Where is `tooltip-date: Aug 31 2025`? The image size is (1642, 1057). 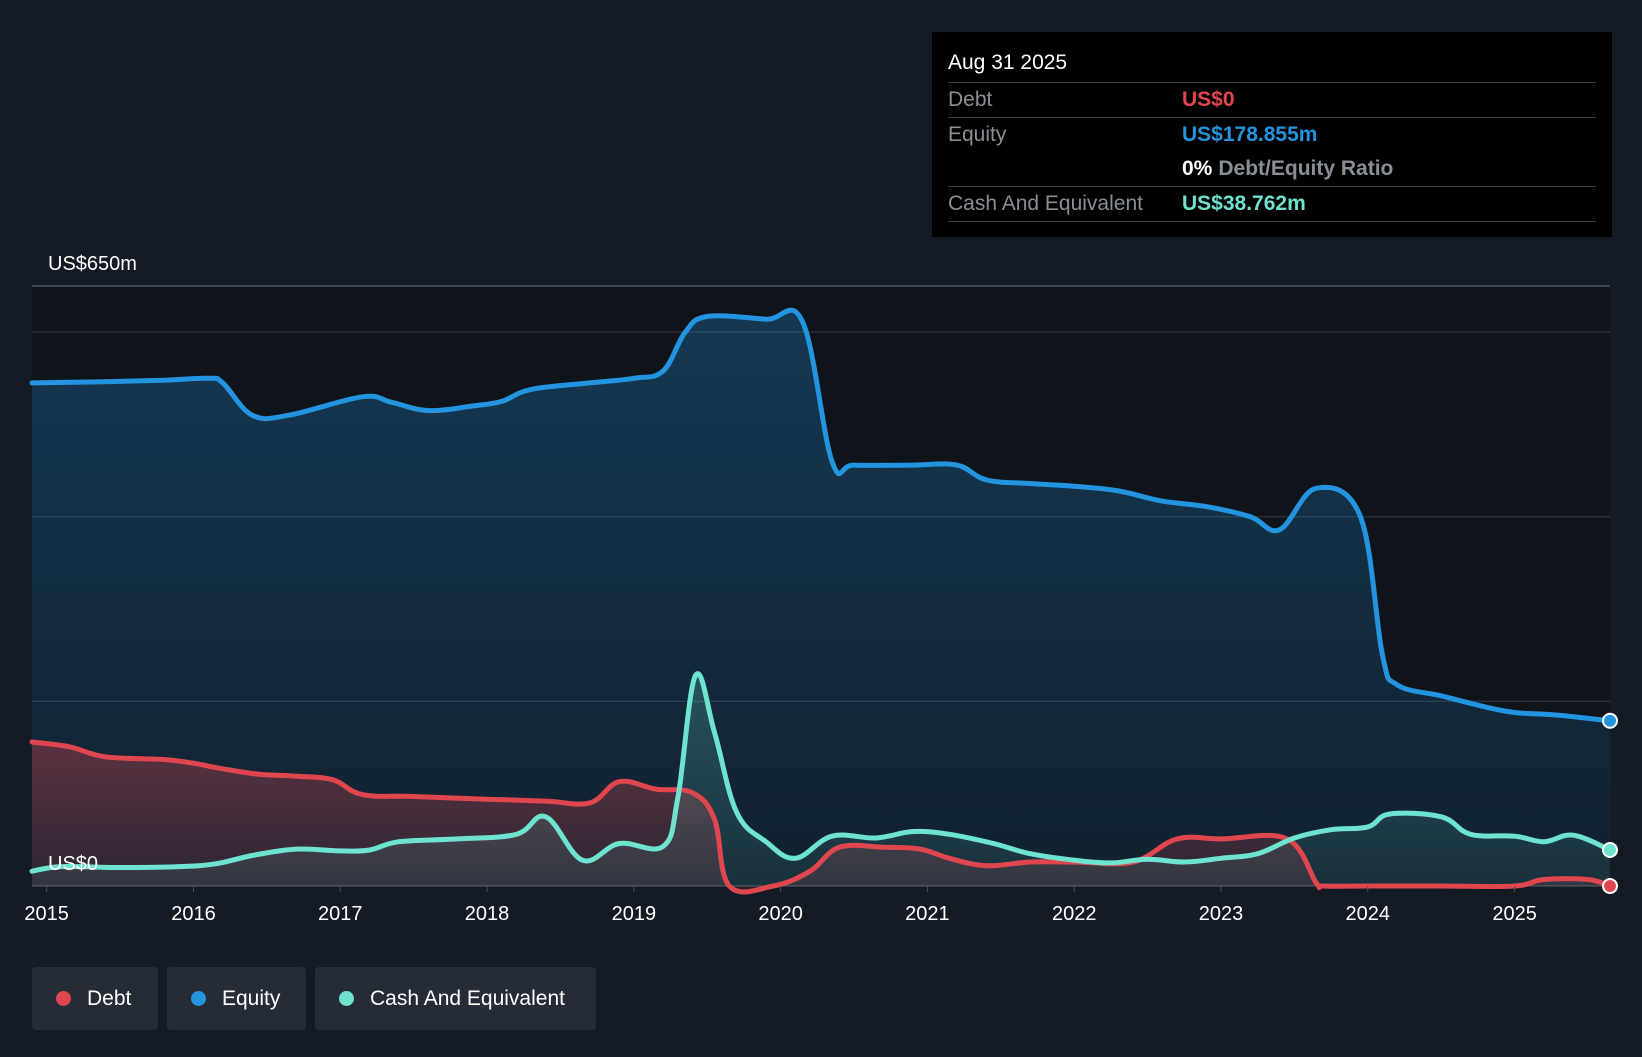
tooltip-date: Aug 31 2025 is located at coordinates (1272, 63).